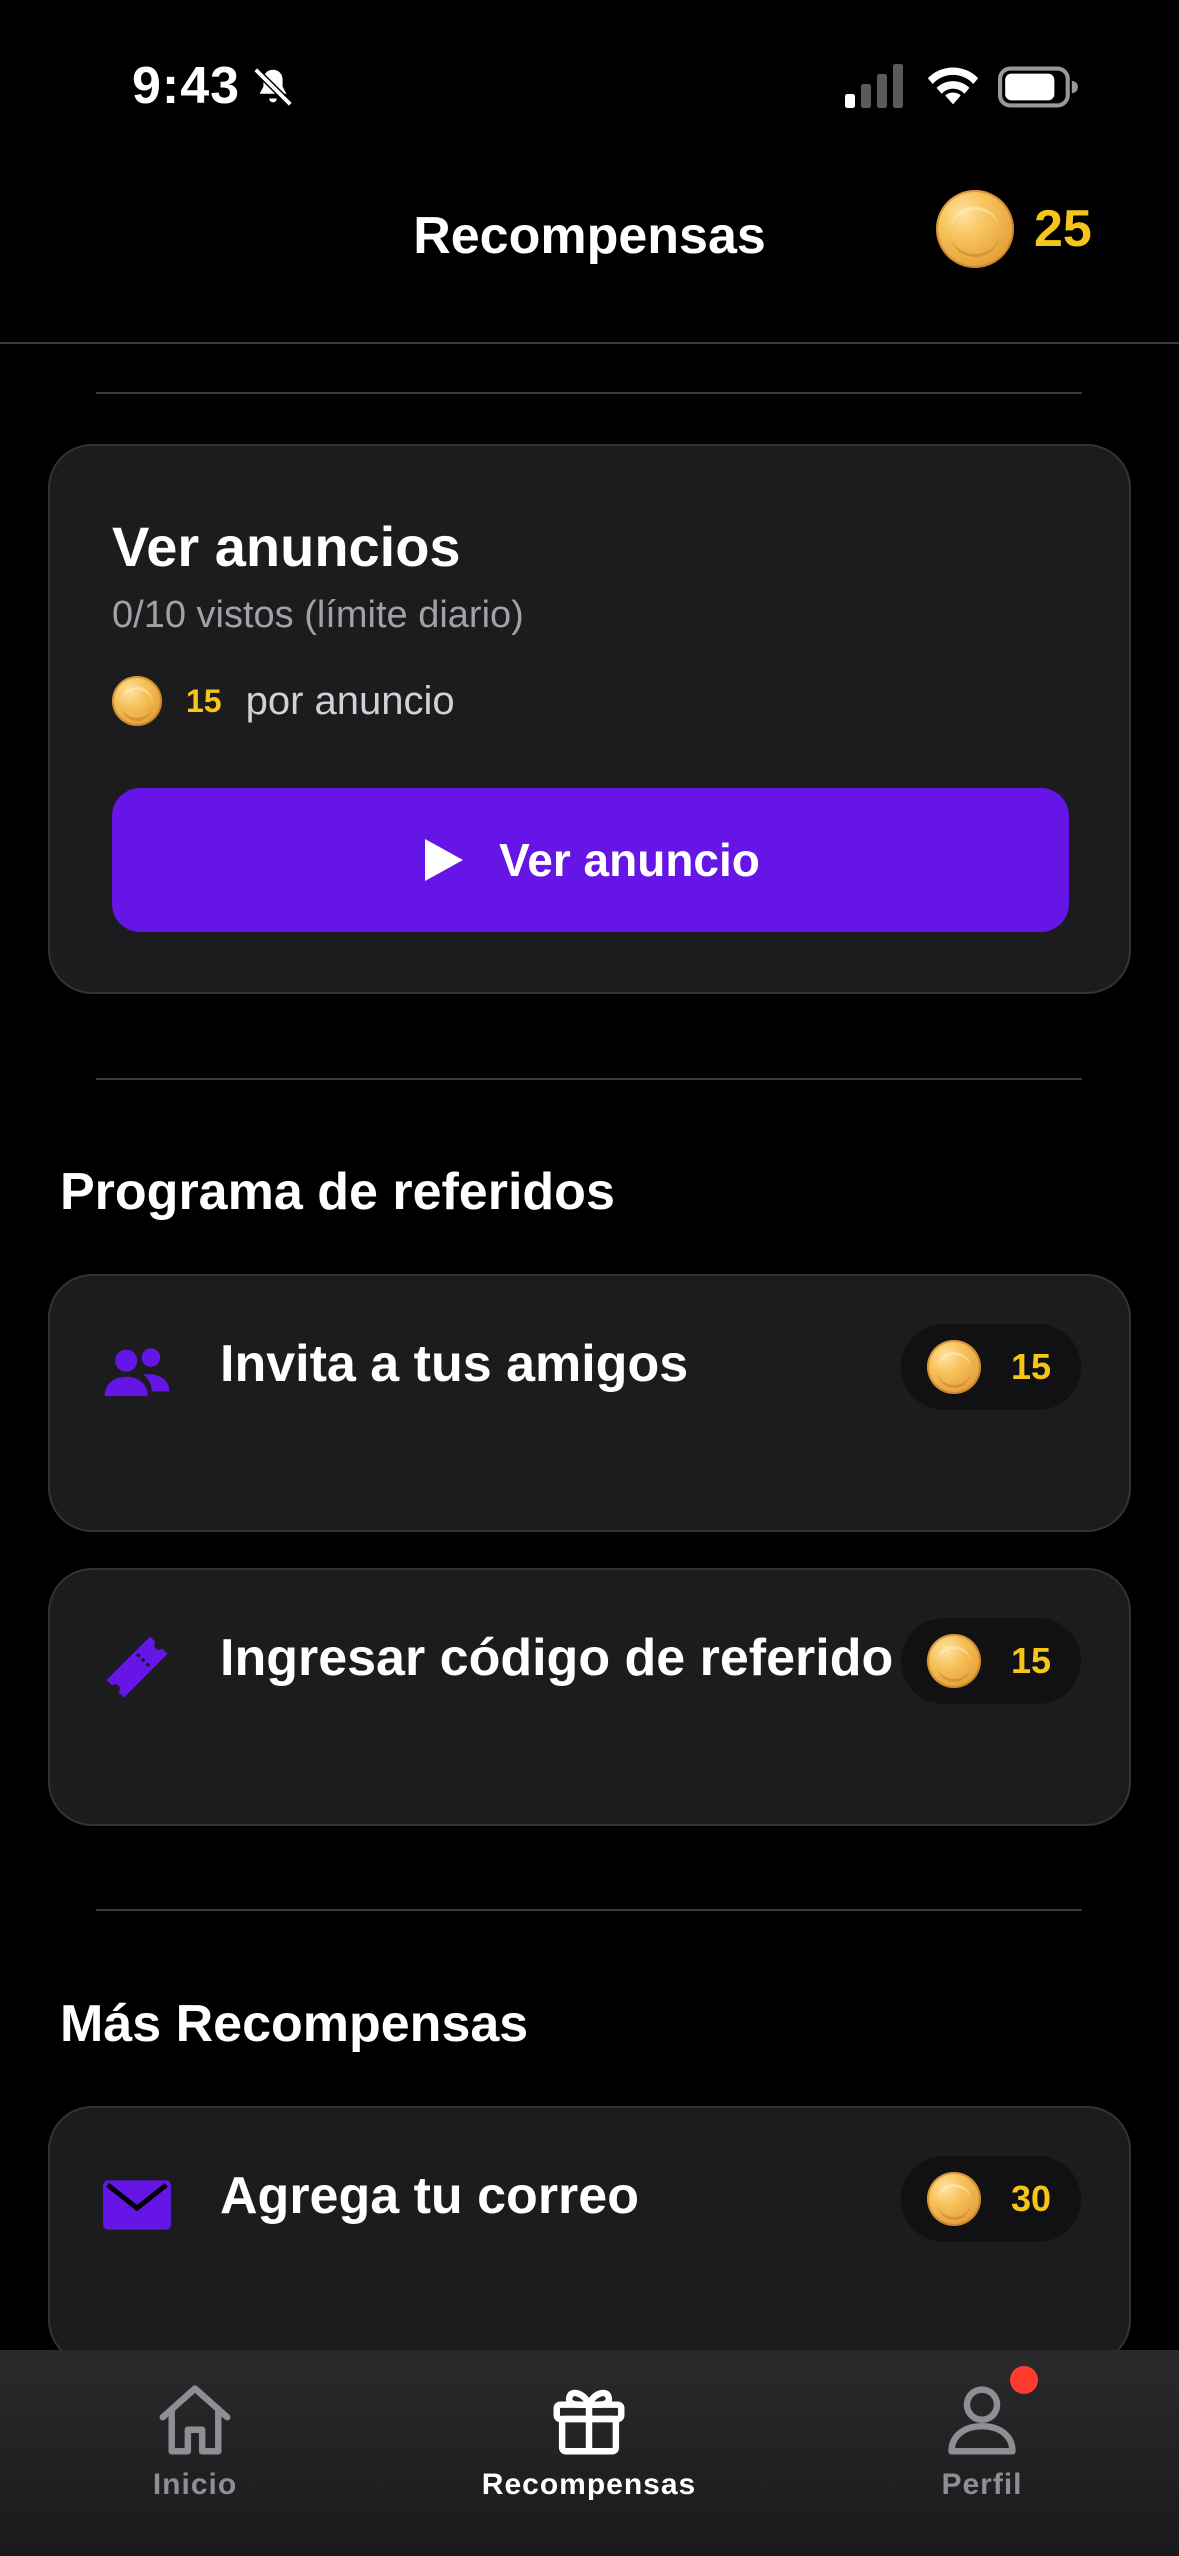 This screenshot has height=2556, width=1179. What do you see at coordinates (874, 86) in the screenshot?
I see `signal-icon` at bounding box center [874, 86].